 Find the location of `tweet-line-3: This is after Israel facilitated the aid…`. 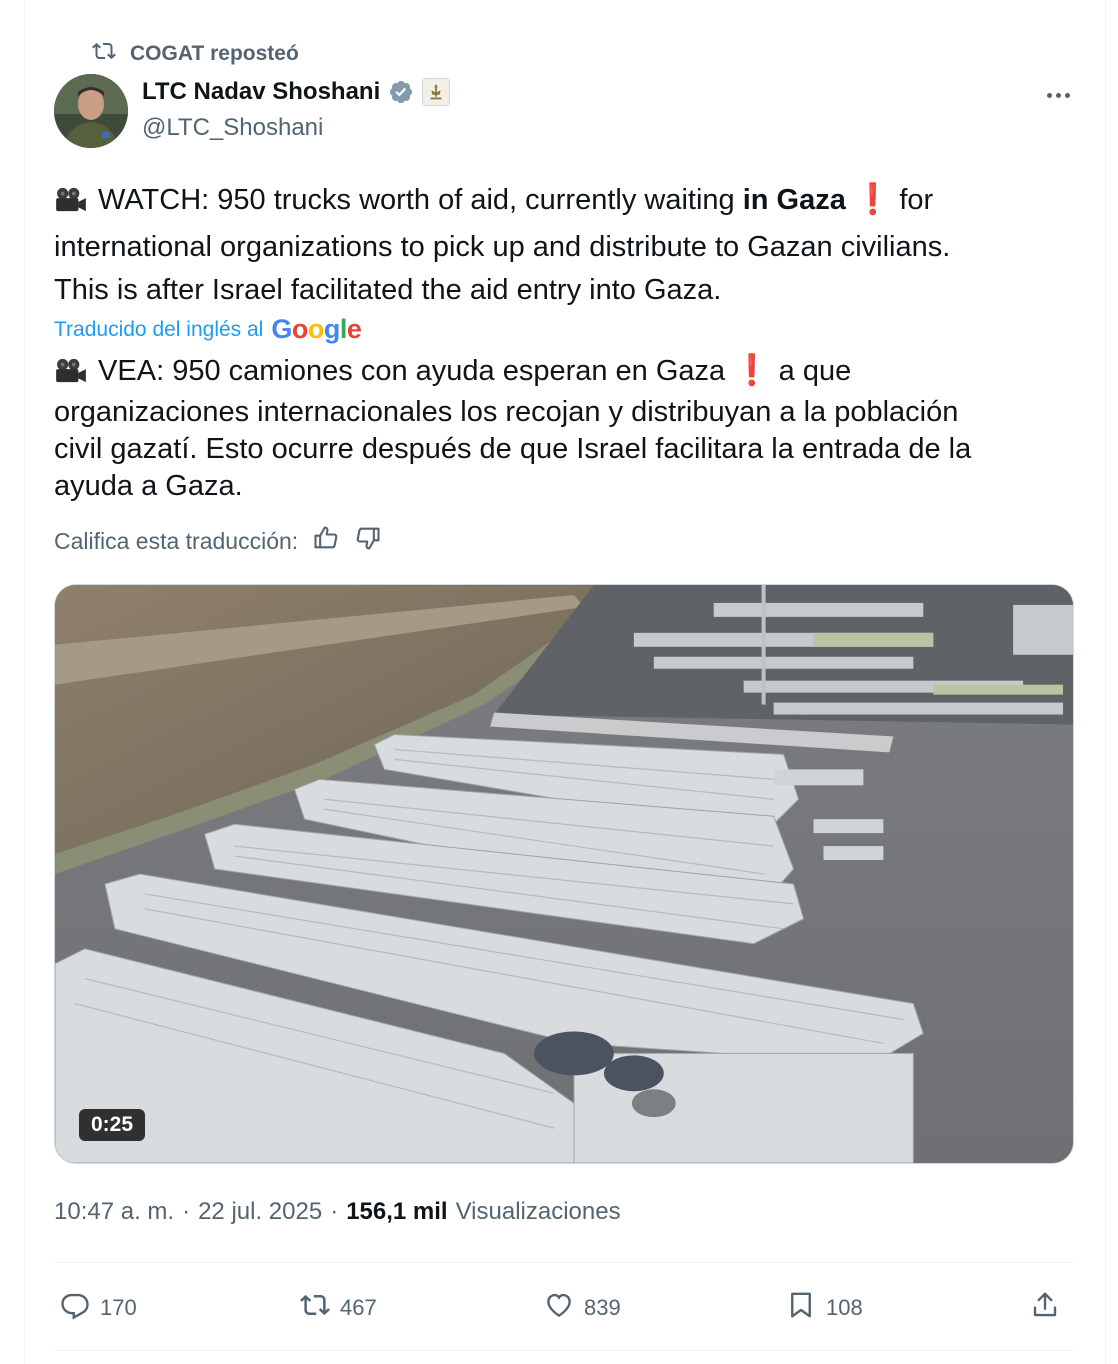

tweet-line-3: This is after Israel facilitated the aid… is located at coordinates (388, 290).